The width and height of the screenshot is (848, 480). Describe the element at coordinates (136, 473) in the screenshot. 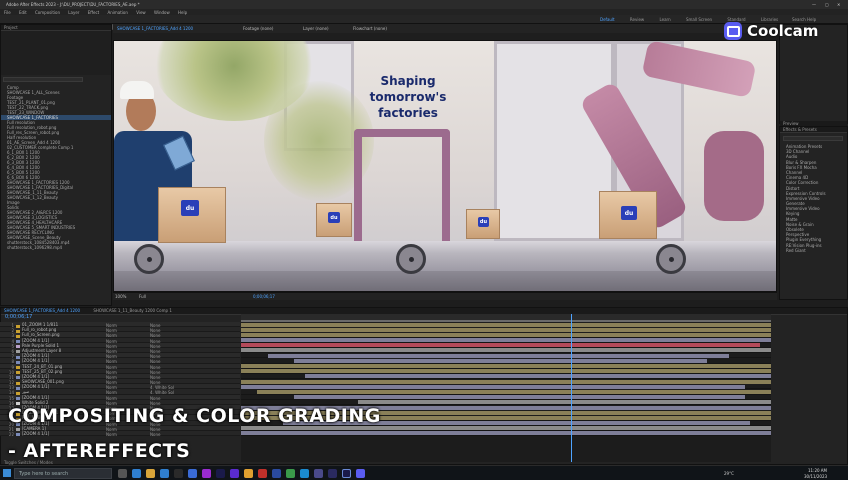

I see `edge-browser-icon` at that location.